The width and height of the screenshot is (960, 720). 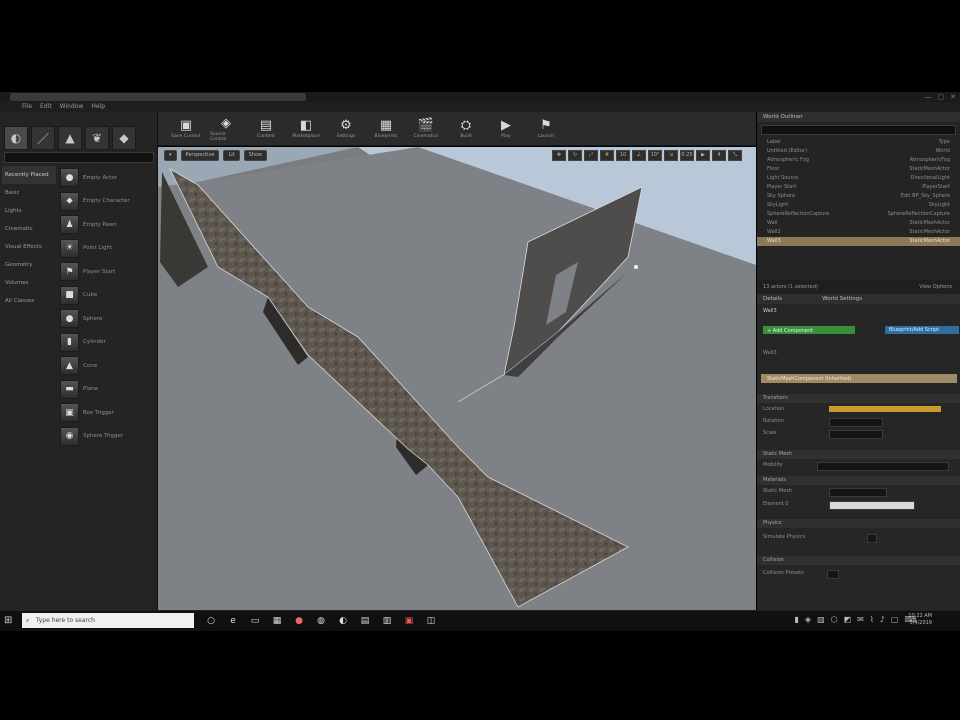 What do you see at coordinates (883, 466) in the screenshot?
I see `mobility-toggle` at bounding box center [883, 466].